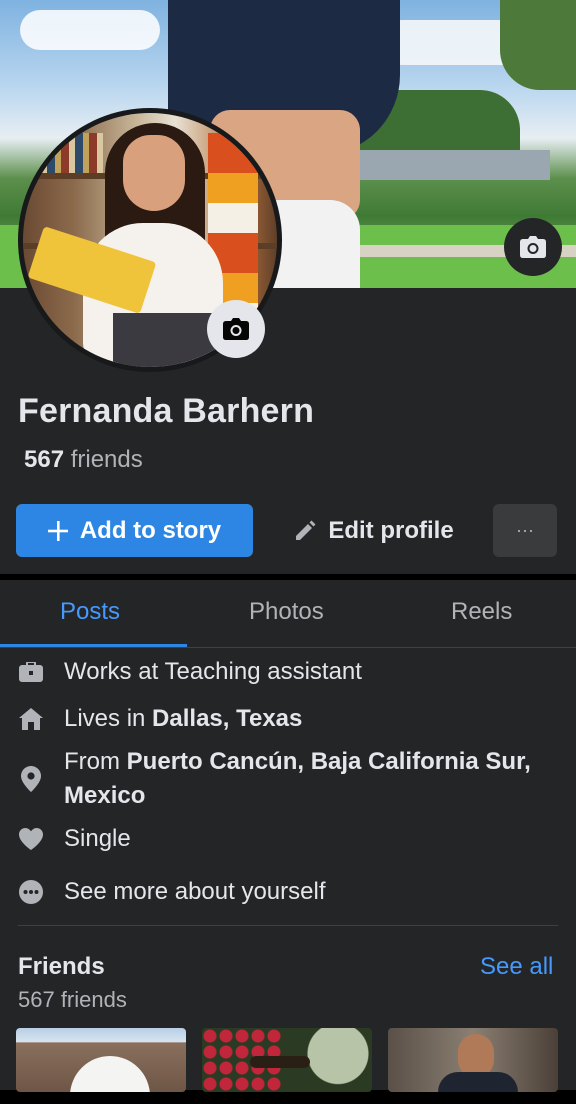 Image resolution: width=576 pixels, height=1104 pixels. Describe the element at coordinates (213, 671) in the screenshot. I see `detail-work-text: Works at Teaching assistant` at that location.